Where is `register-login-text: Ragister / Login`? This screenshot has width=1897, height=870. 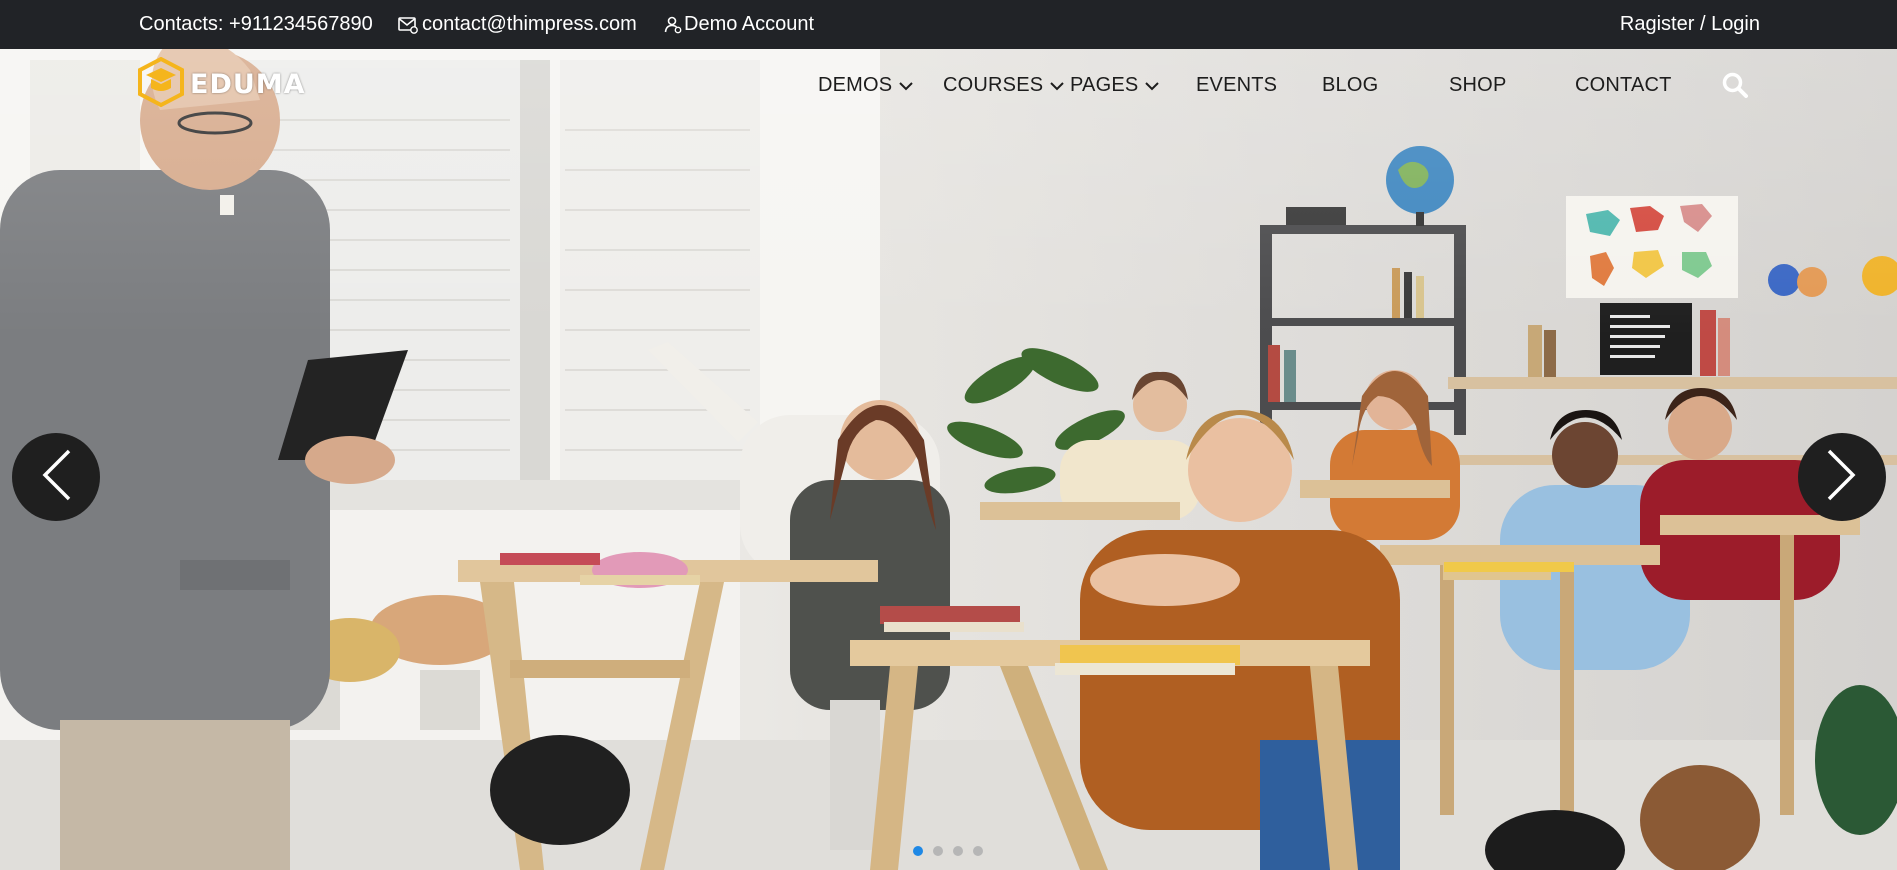 register-login-text: Ragister / Login is located at coordinates (1689, 24).